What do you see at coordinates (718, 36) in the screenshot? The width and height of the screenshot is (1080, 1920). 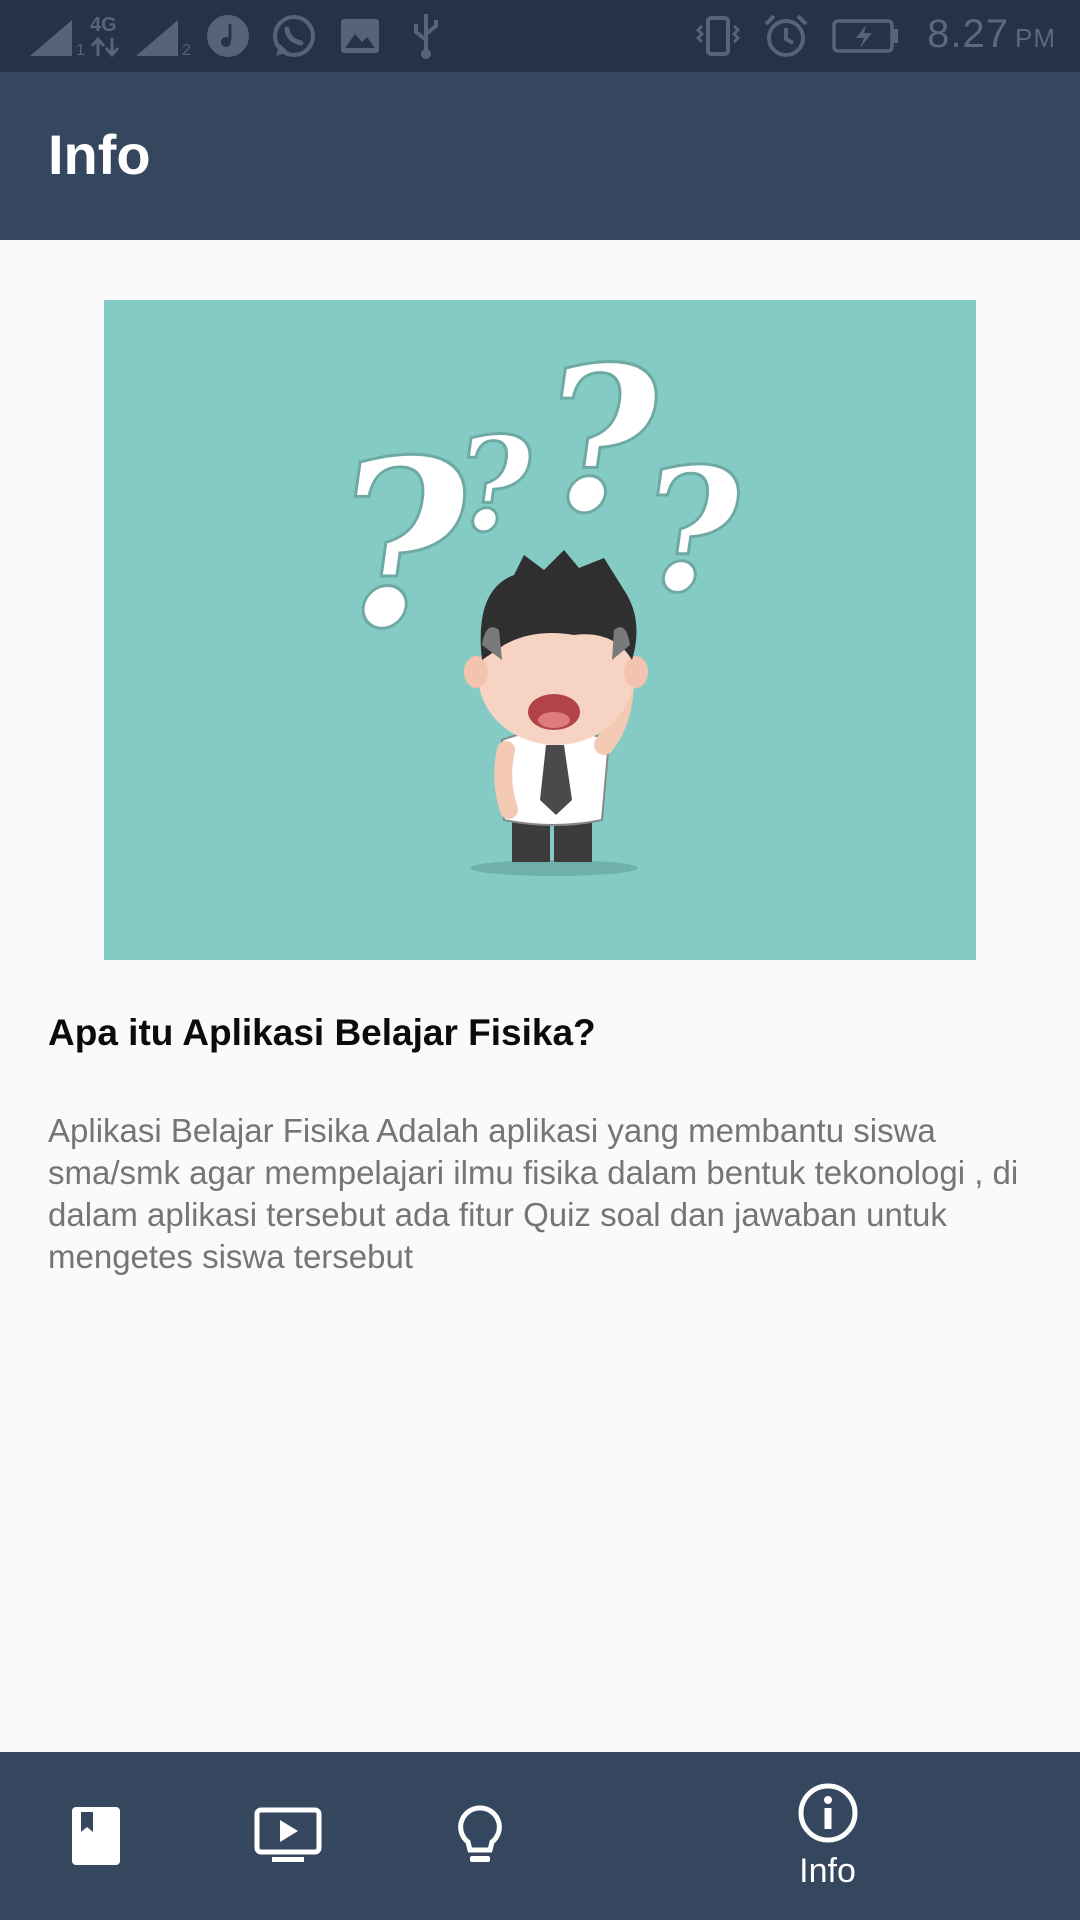 I see `vibrate-icon` at bounding box center [718, 36].